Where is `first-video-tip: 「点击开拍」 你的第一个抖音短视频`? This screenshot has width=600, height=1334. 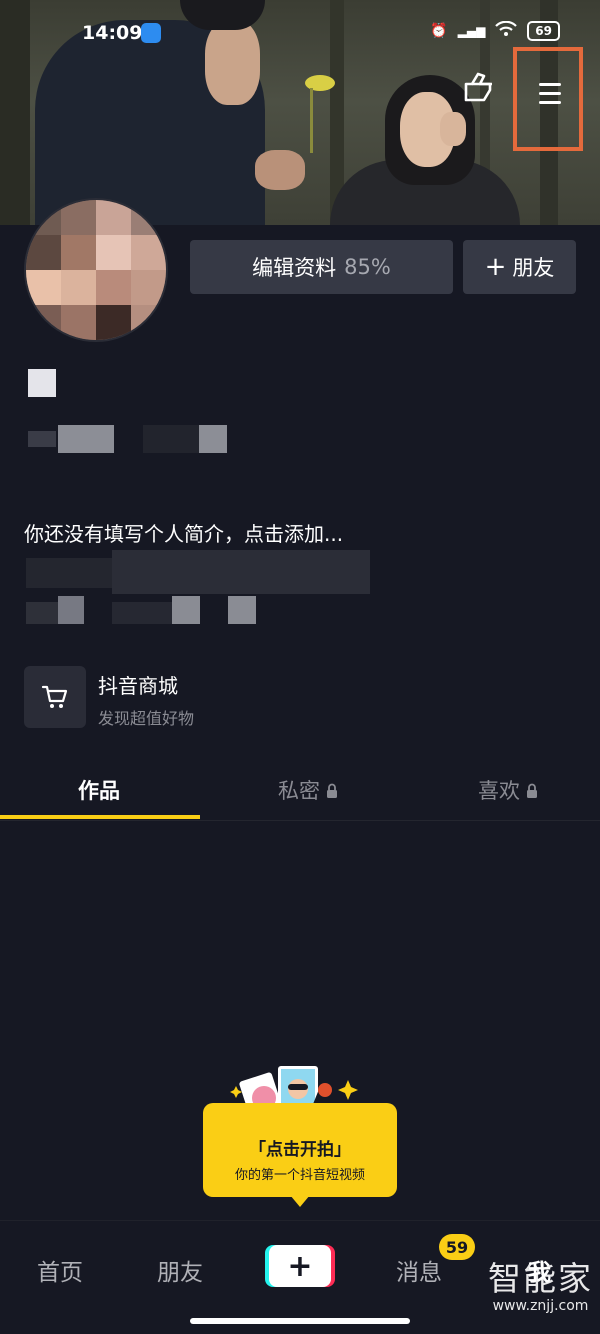 first-video-tip: 「点击开拍」 你的第一个抖音短视频 is located at coordinates (300, 1150).